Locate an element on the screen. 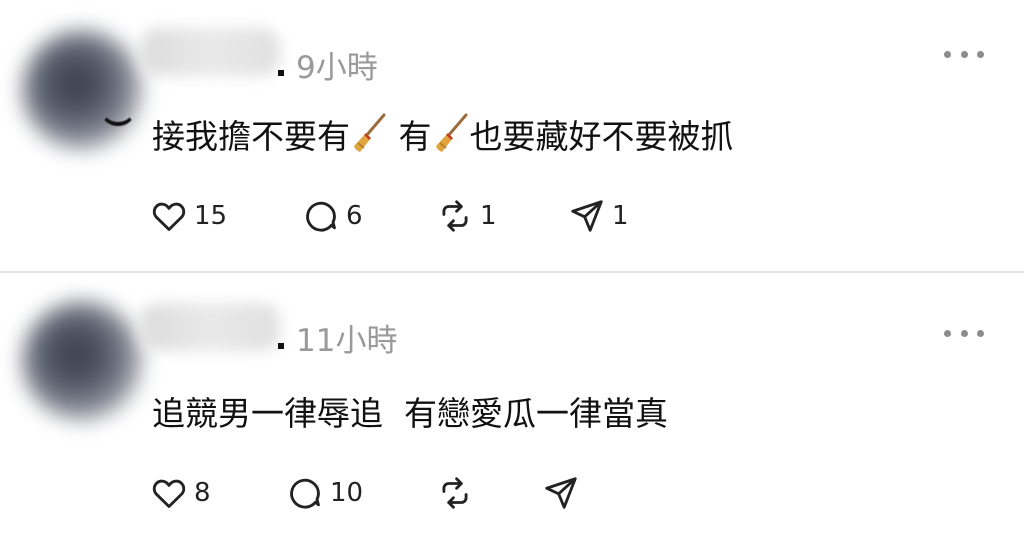 This screenshot has width=1024, height=548. share-count: 1 is located at coordinates (620, 216).